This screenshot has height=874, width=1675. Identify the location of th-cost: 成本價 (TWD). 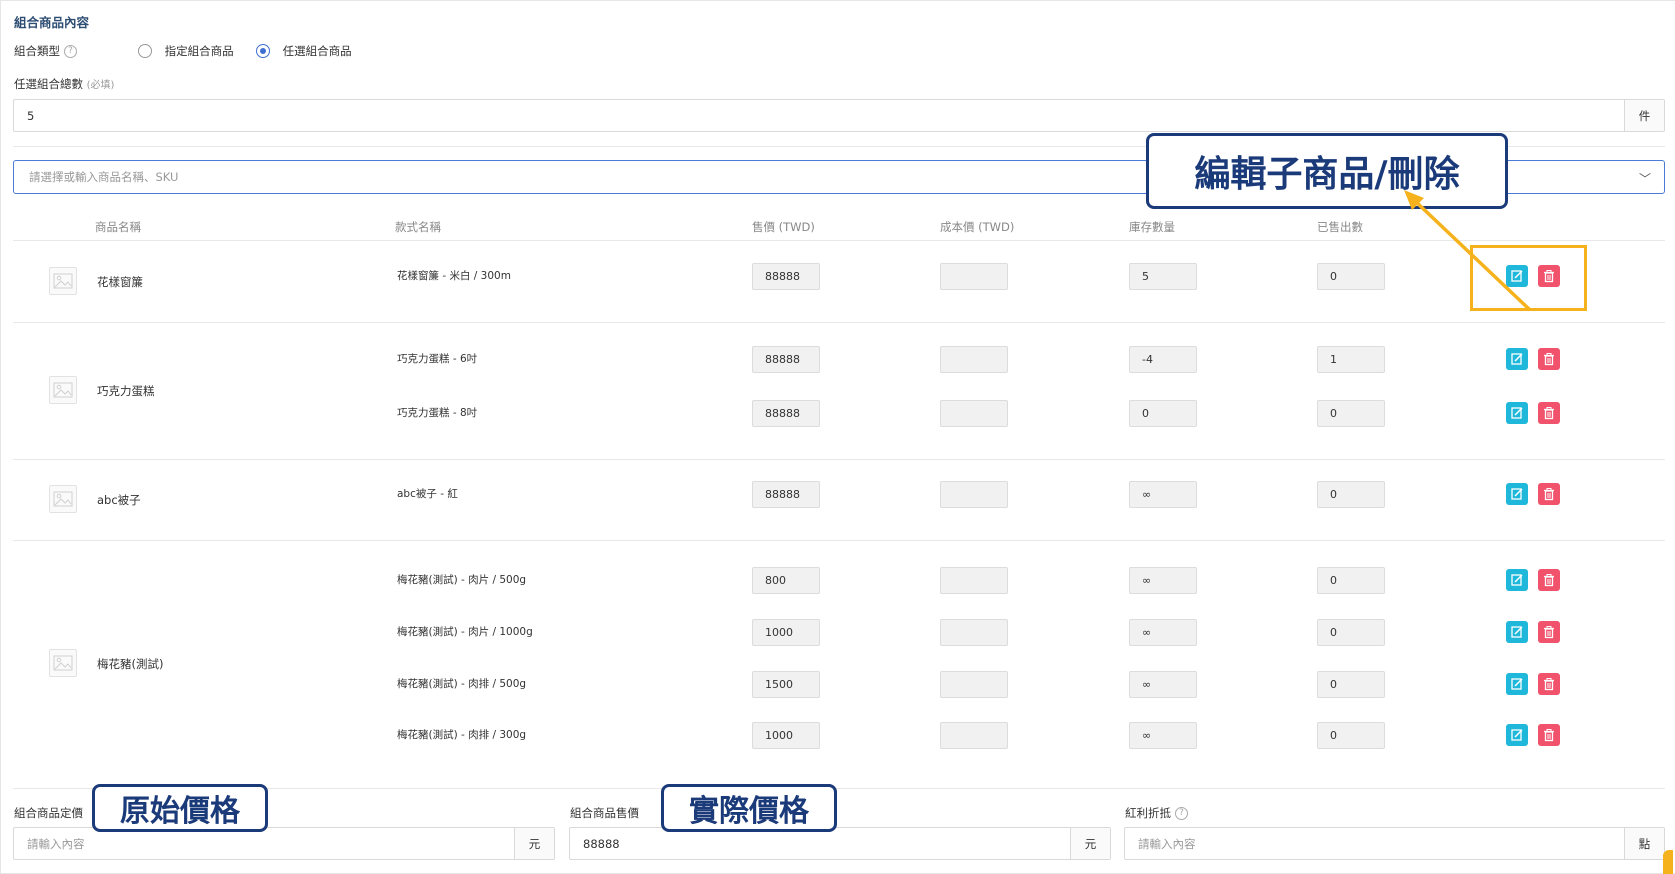
(977, 227).